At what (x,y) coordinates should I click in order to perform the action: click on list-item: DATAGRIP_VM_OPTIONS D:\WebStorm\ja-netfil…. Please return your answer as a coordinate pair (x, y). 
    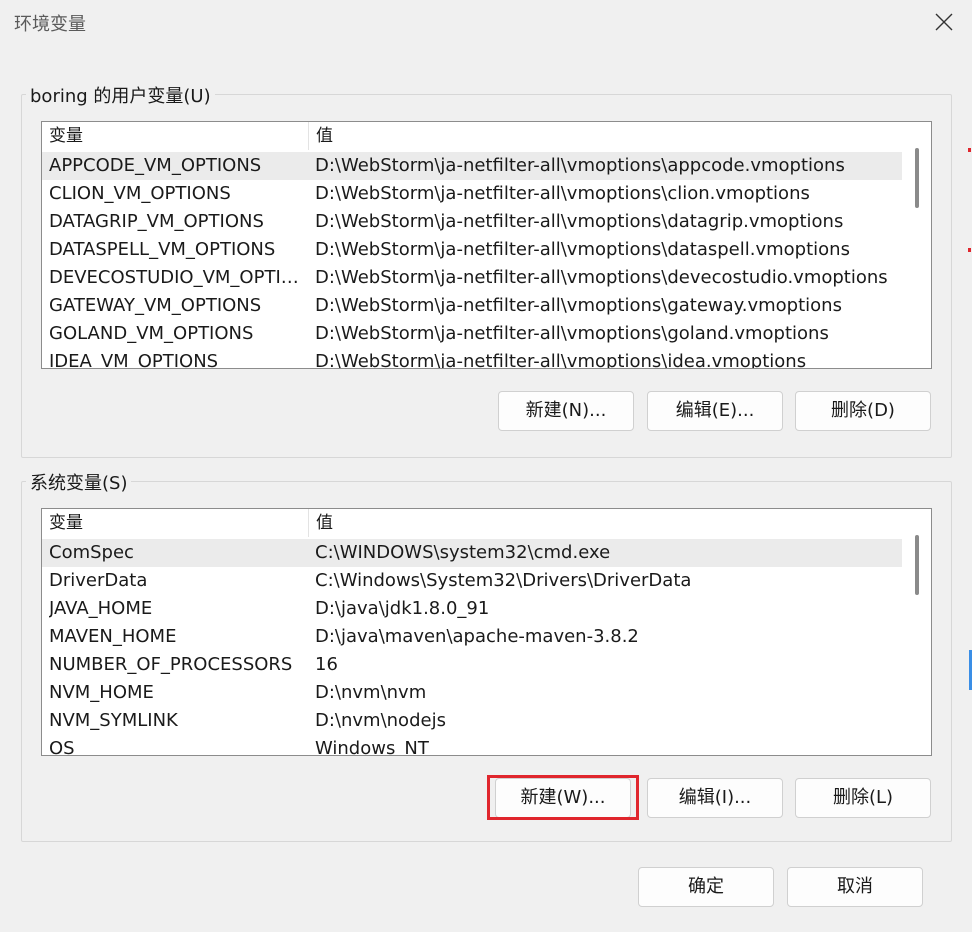
    Looking at the image, I should click on (472, 222).